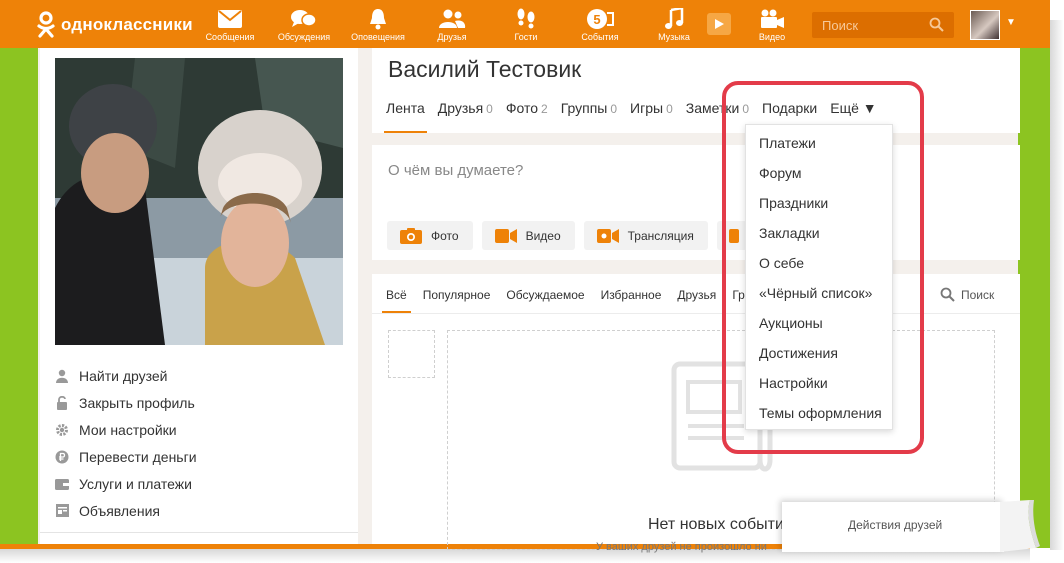 The image size is (1064, 563). What do you see at coordinates (544, 109) in the screenshot?
I see `tab-count: 2` at bounding box center [544, 109].